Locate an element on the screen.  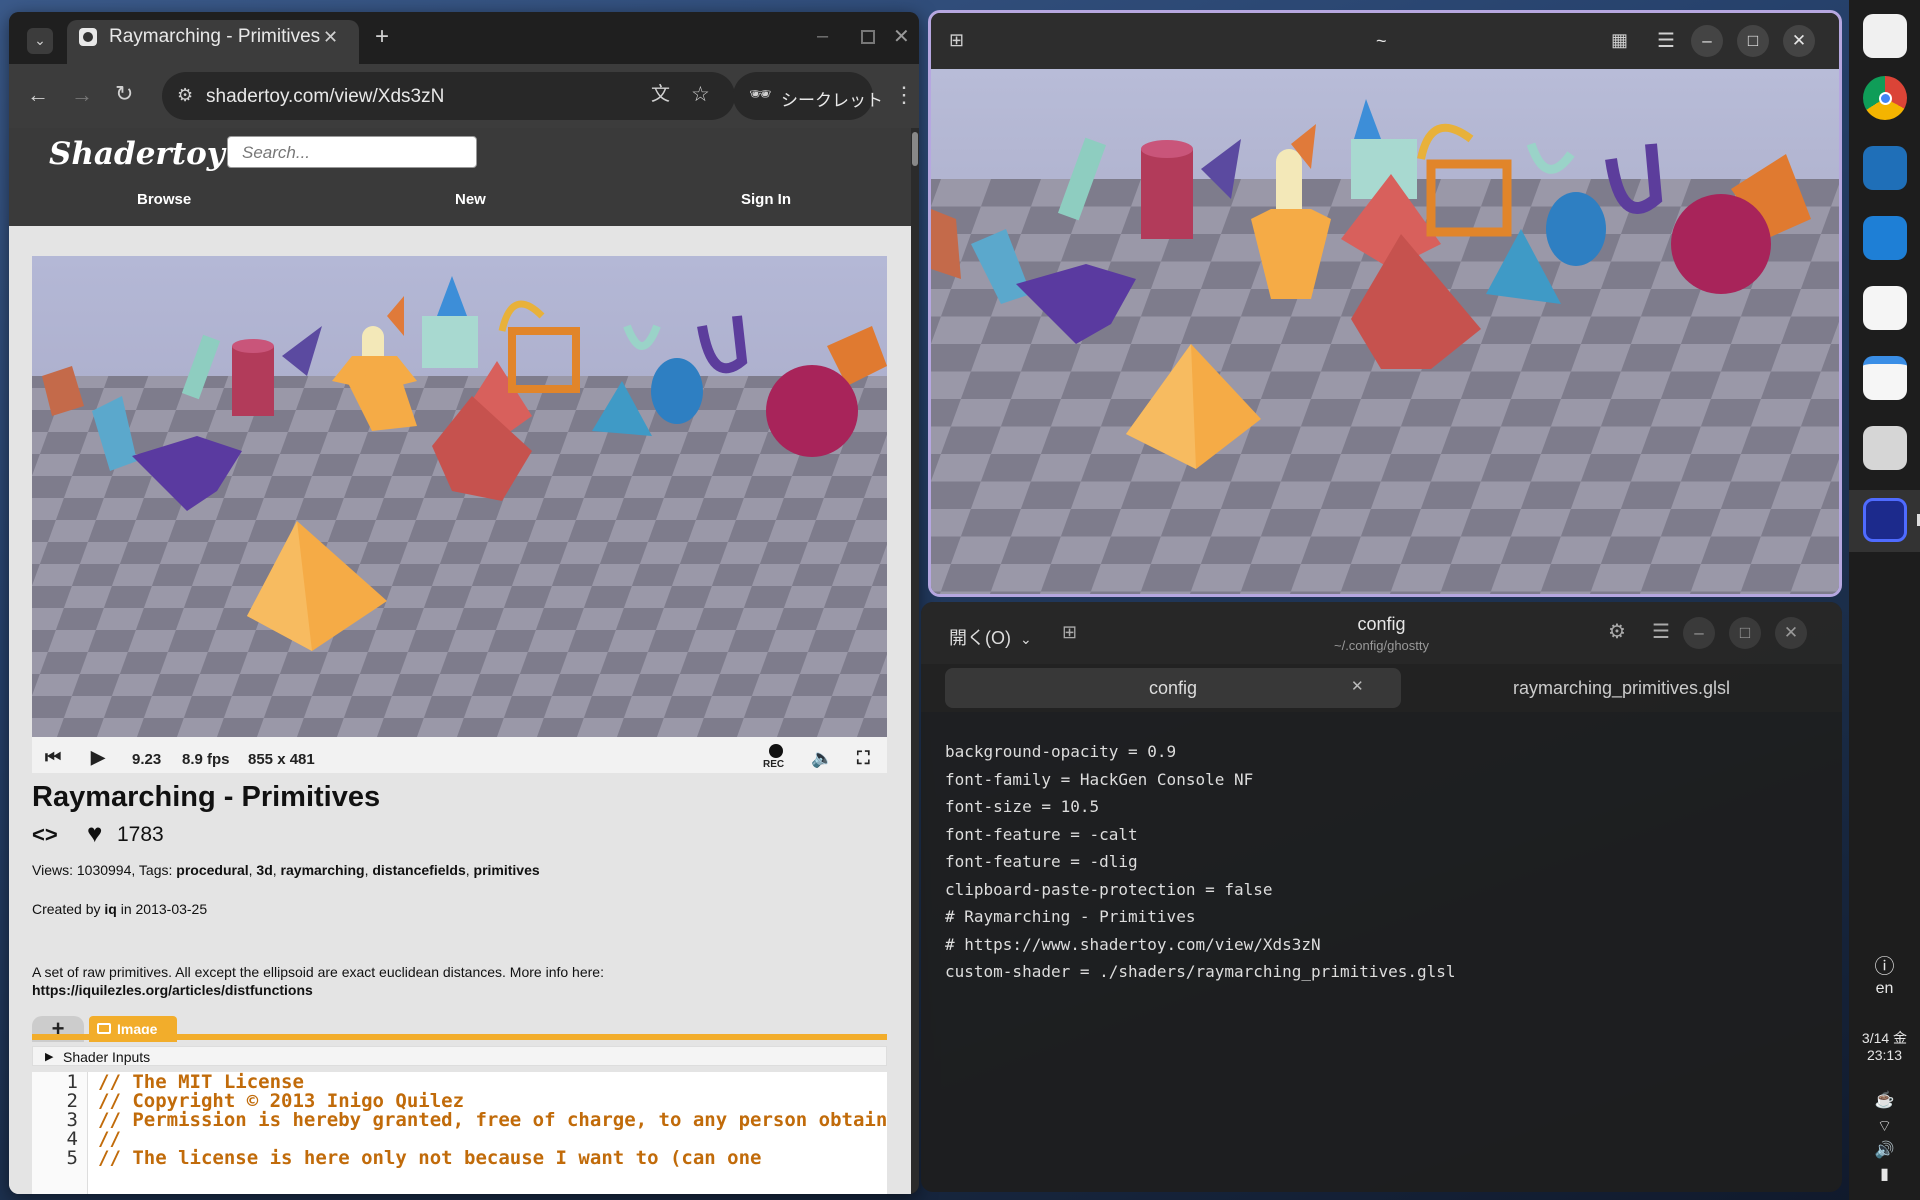
site-info-icon: ⚙ is located at coordinates (185, 95).